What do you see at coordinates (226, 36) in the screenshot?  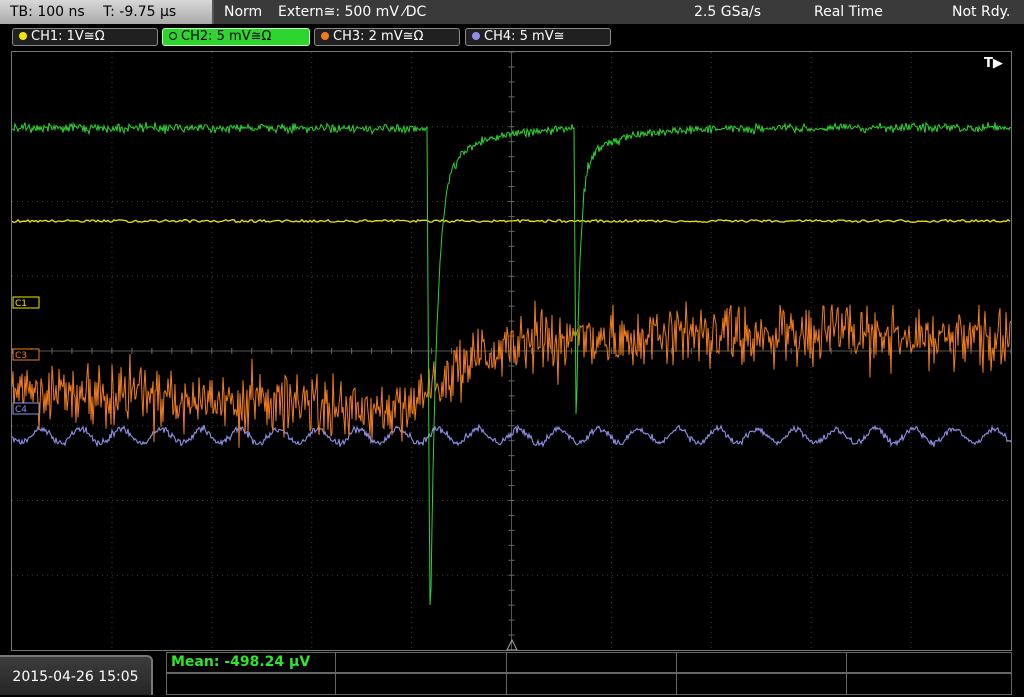 I see `ch2-label: CH2: 5 mV≅Ω` at bounding box center [226, 36].